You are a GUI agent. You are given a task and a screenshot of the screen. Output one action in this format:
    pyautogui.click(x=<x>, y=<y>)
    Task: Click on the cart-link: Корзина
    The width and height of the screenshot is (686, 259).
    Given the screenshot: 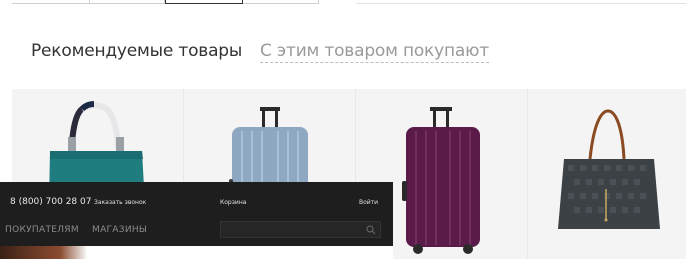 What is the action you would take?
    pyautogui.click(x=233, y=202)
    